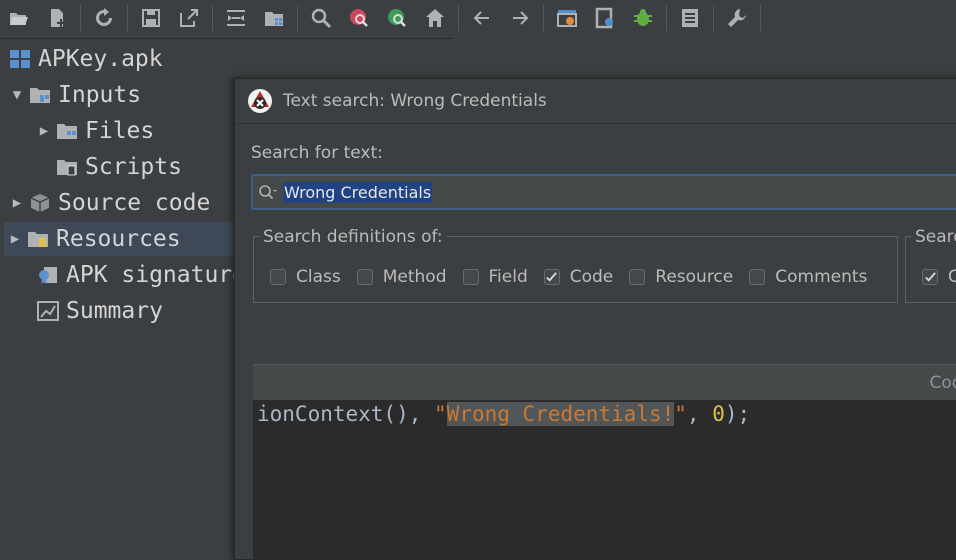 This screenshot has height=560, width=956. Describe the element at coordinates (604, 382) in the screenshot. I see `results-table-header: Code` at that location.